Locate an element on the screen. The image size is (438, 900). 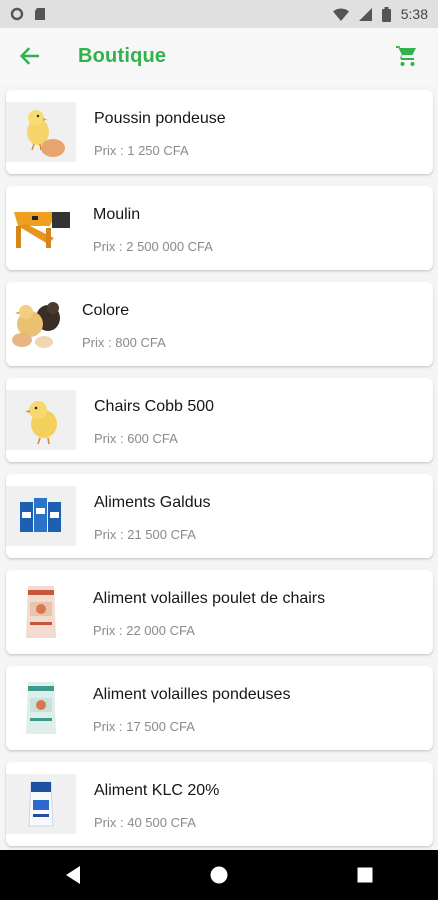
page-title: Boutique is located at coordinates (122, 56).